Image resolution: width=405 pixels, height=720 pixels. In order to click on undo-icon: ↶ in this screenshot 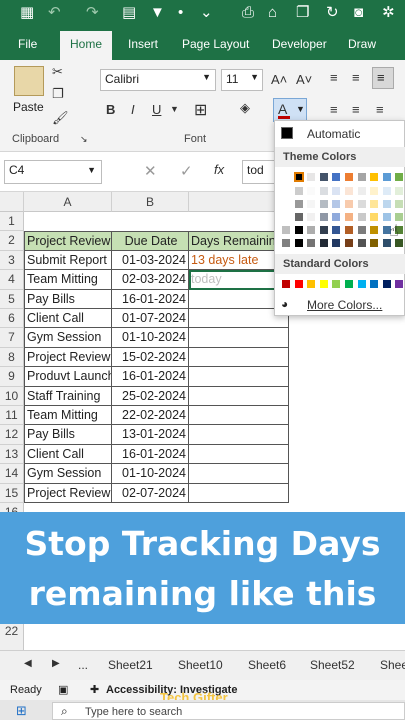, I will do `click(54, 13)`.